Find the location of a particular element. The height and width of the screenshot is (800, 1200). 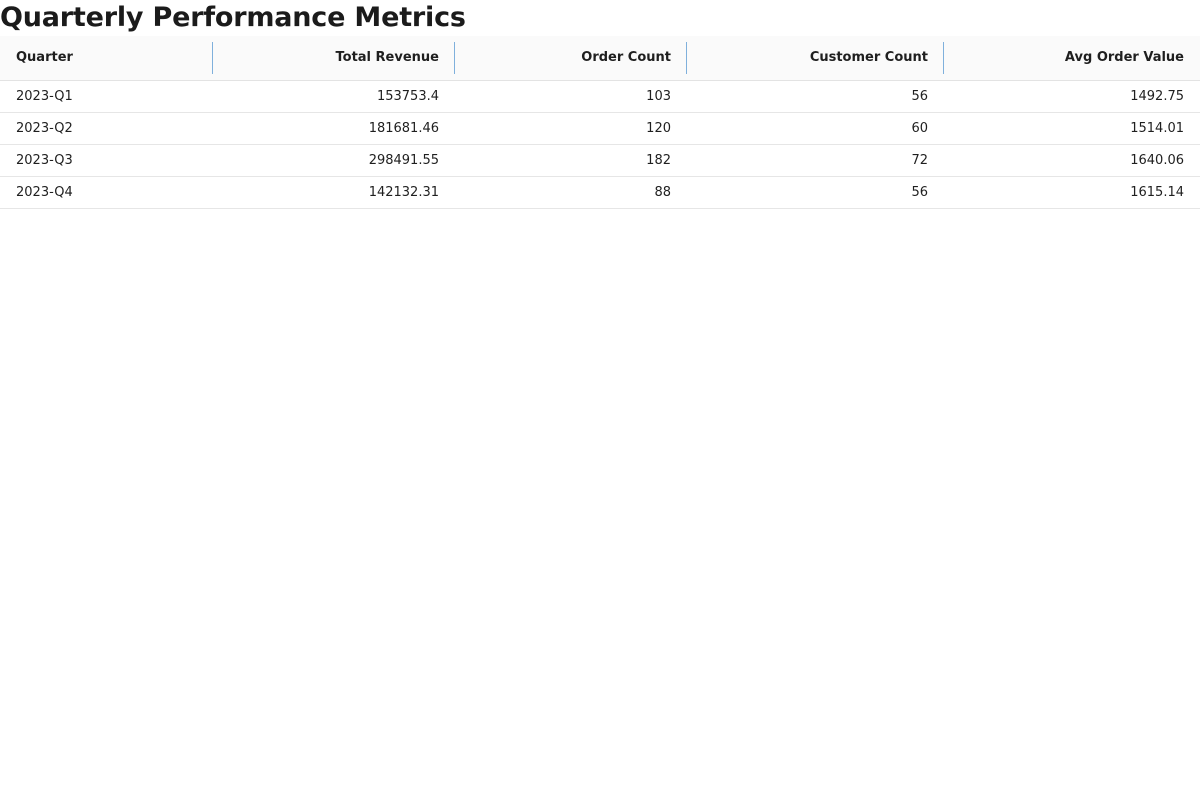

table-row: 2023-Q2 181681.46 120 60 1514.01 is located at coordinates (600, 128).